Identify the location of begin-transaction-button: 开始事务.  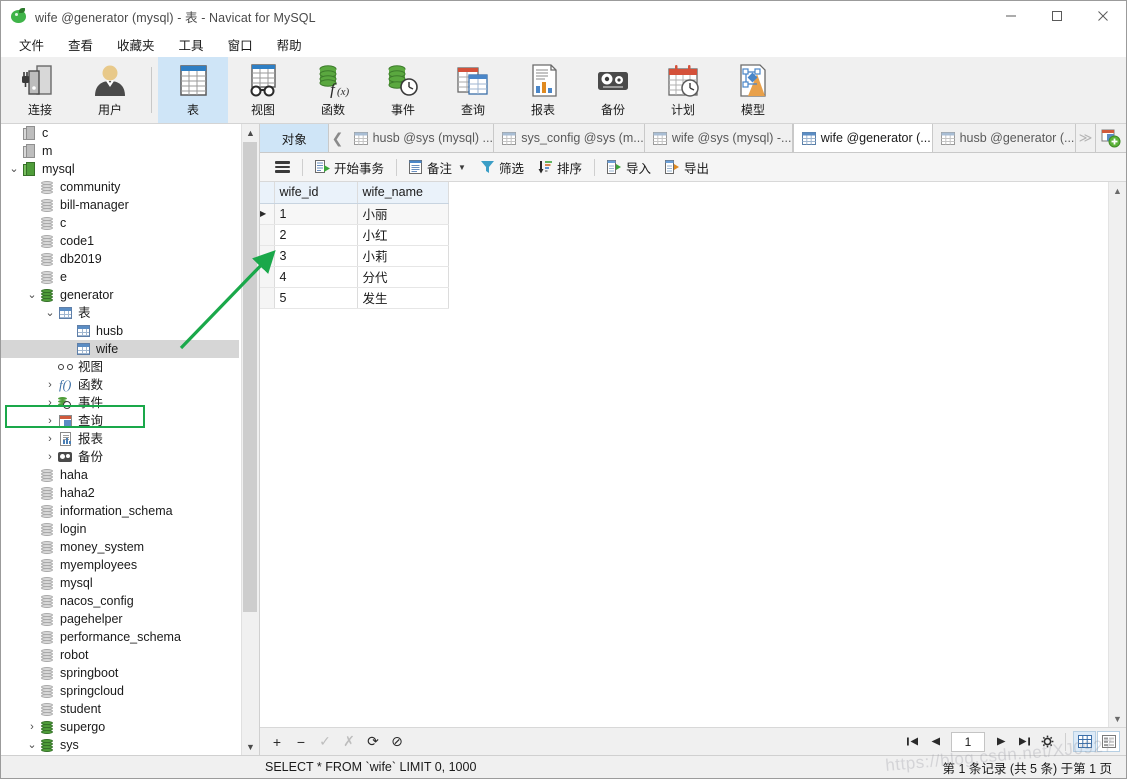
(349, 167).